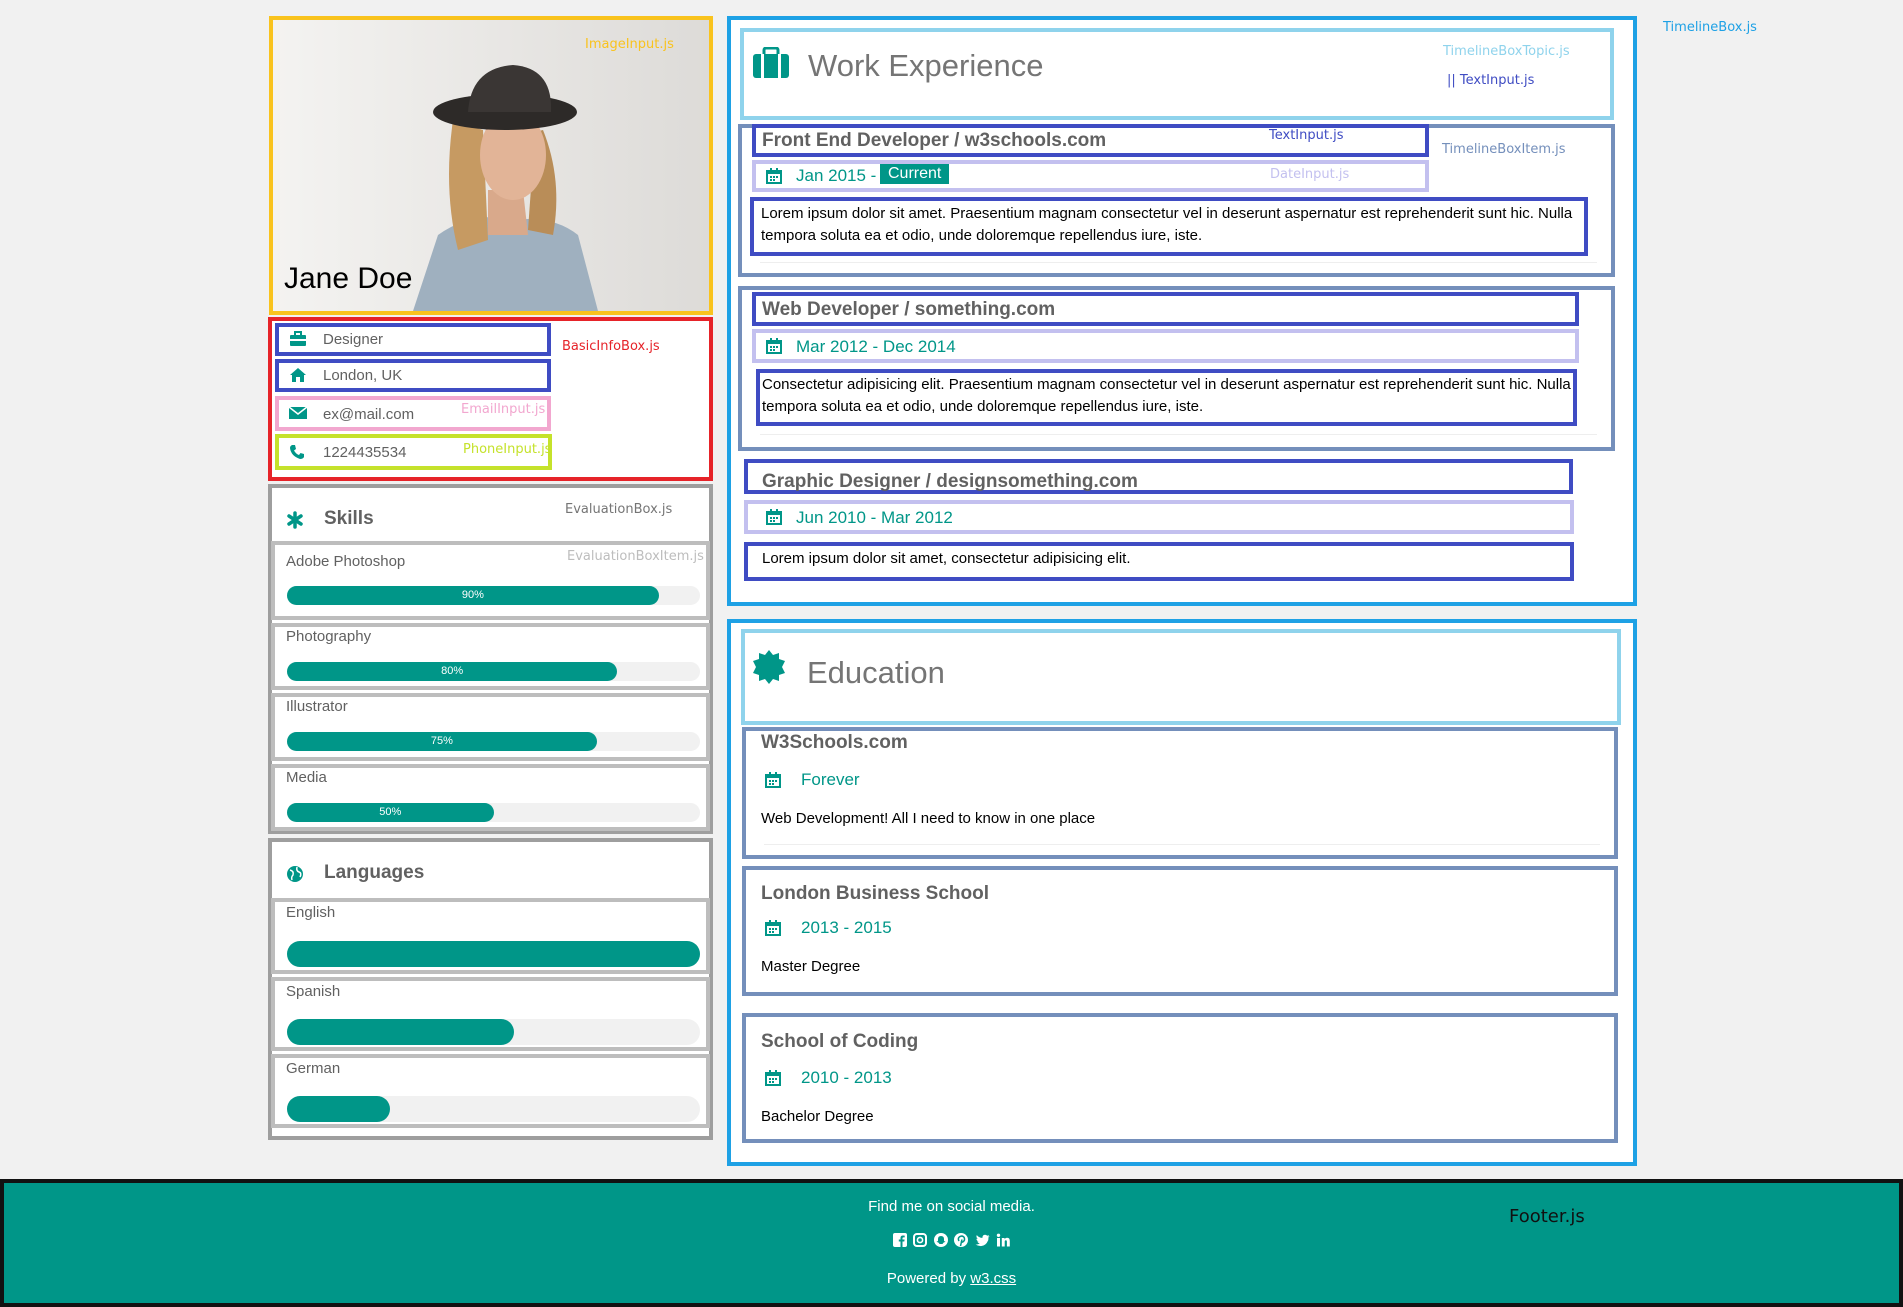  I want to click on phone-text: 1224435534, so click(365, 452).